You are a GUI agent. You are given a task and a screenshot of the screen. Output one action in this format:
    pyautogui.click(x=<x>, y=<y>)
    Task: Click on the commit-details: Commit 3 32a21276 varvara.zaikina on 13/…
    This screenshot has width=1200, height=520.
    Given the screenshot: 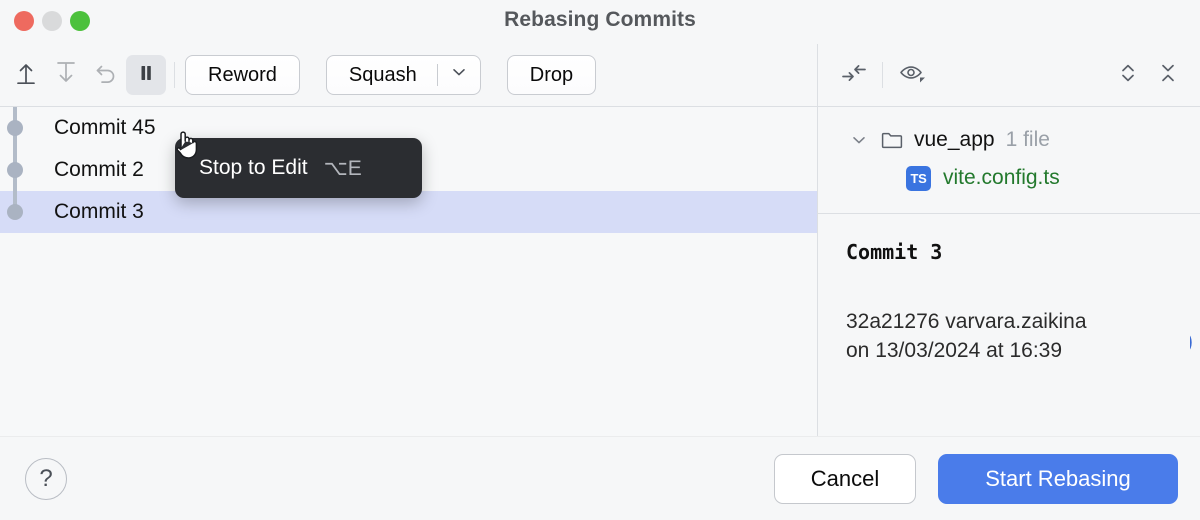 What is the action you would take?
    pyautogui.click(x=1009, y=325)
    